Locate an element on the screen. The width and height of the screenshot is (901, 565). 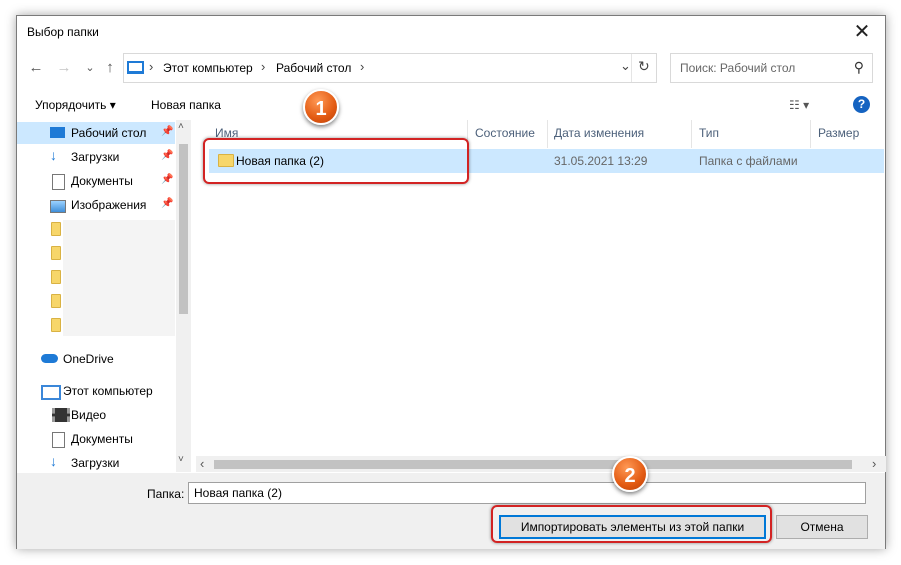
image-icon is located at coordinates (58, 206).